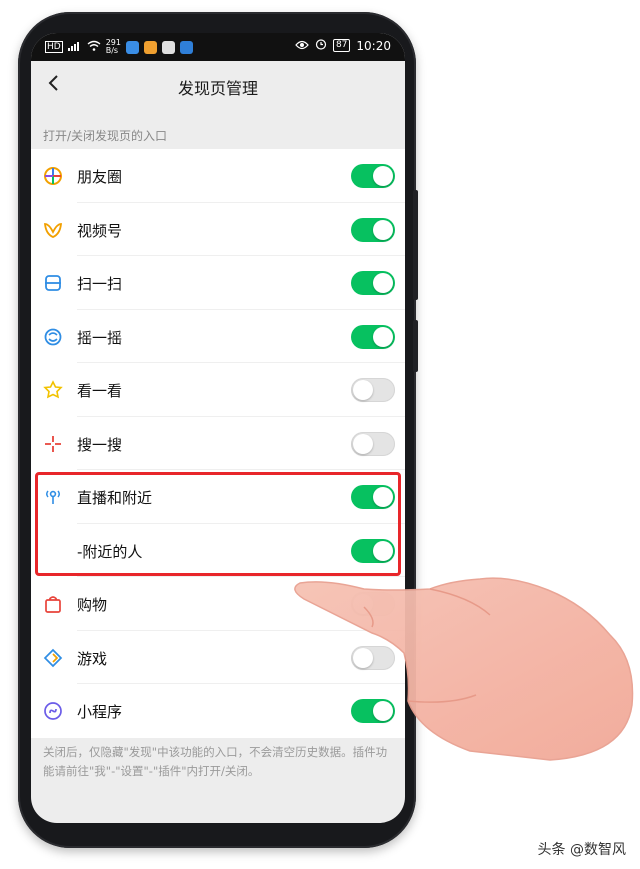 The height and width of the screenshot is (869, 640). Describe the element at coordinates (218, 336) in the screenshot. I see `setting-row: 摇一摇` at that location.